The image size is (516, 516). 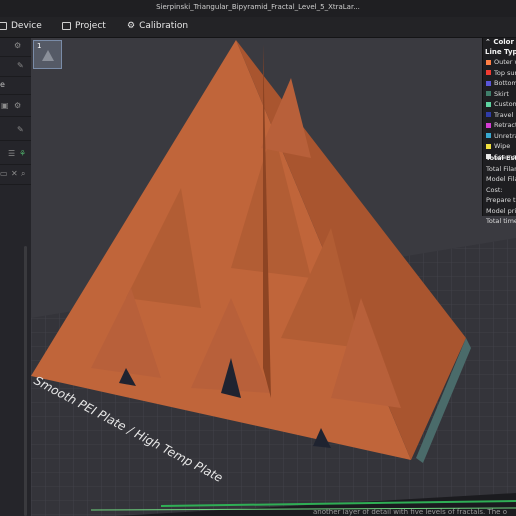 I want to click on edit-icon: ✎, so click(x=20, y=65).